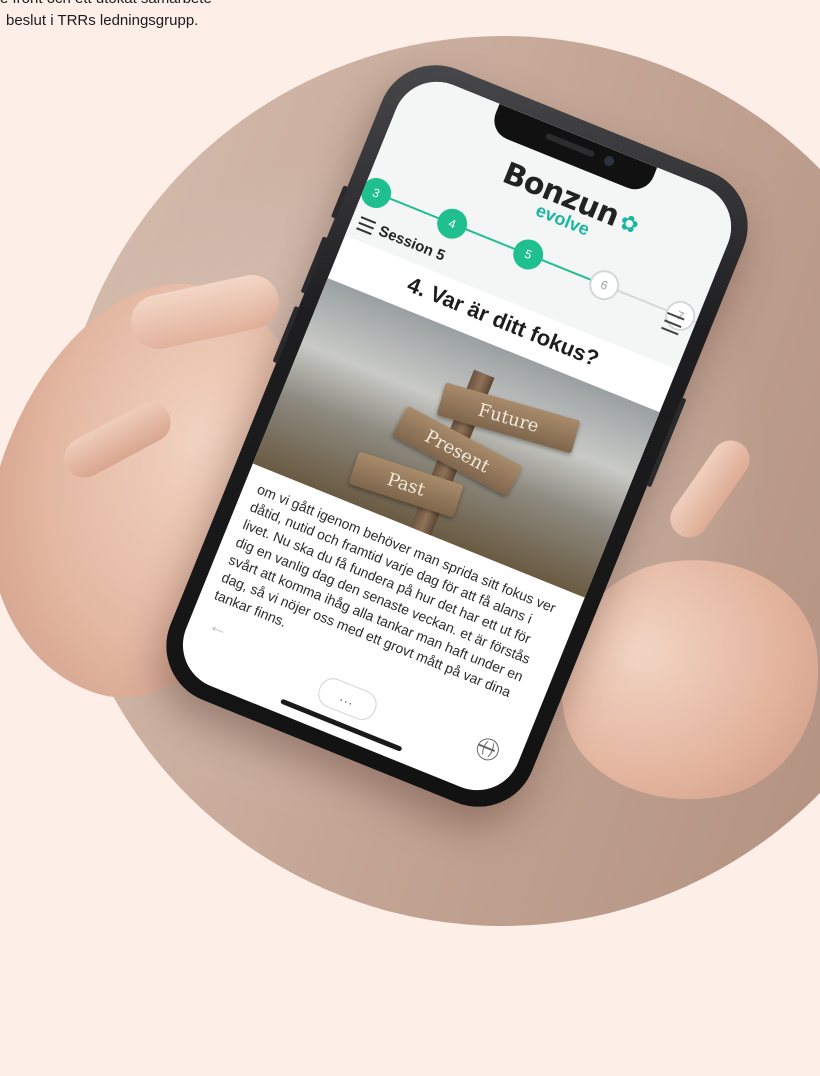 The width and height of the screenshot is (820, 1076). What do you see at coordinates (218, 628) in the screenshot?
I see `arrow-left-icon: ←` at bounding box center [218, 628].